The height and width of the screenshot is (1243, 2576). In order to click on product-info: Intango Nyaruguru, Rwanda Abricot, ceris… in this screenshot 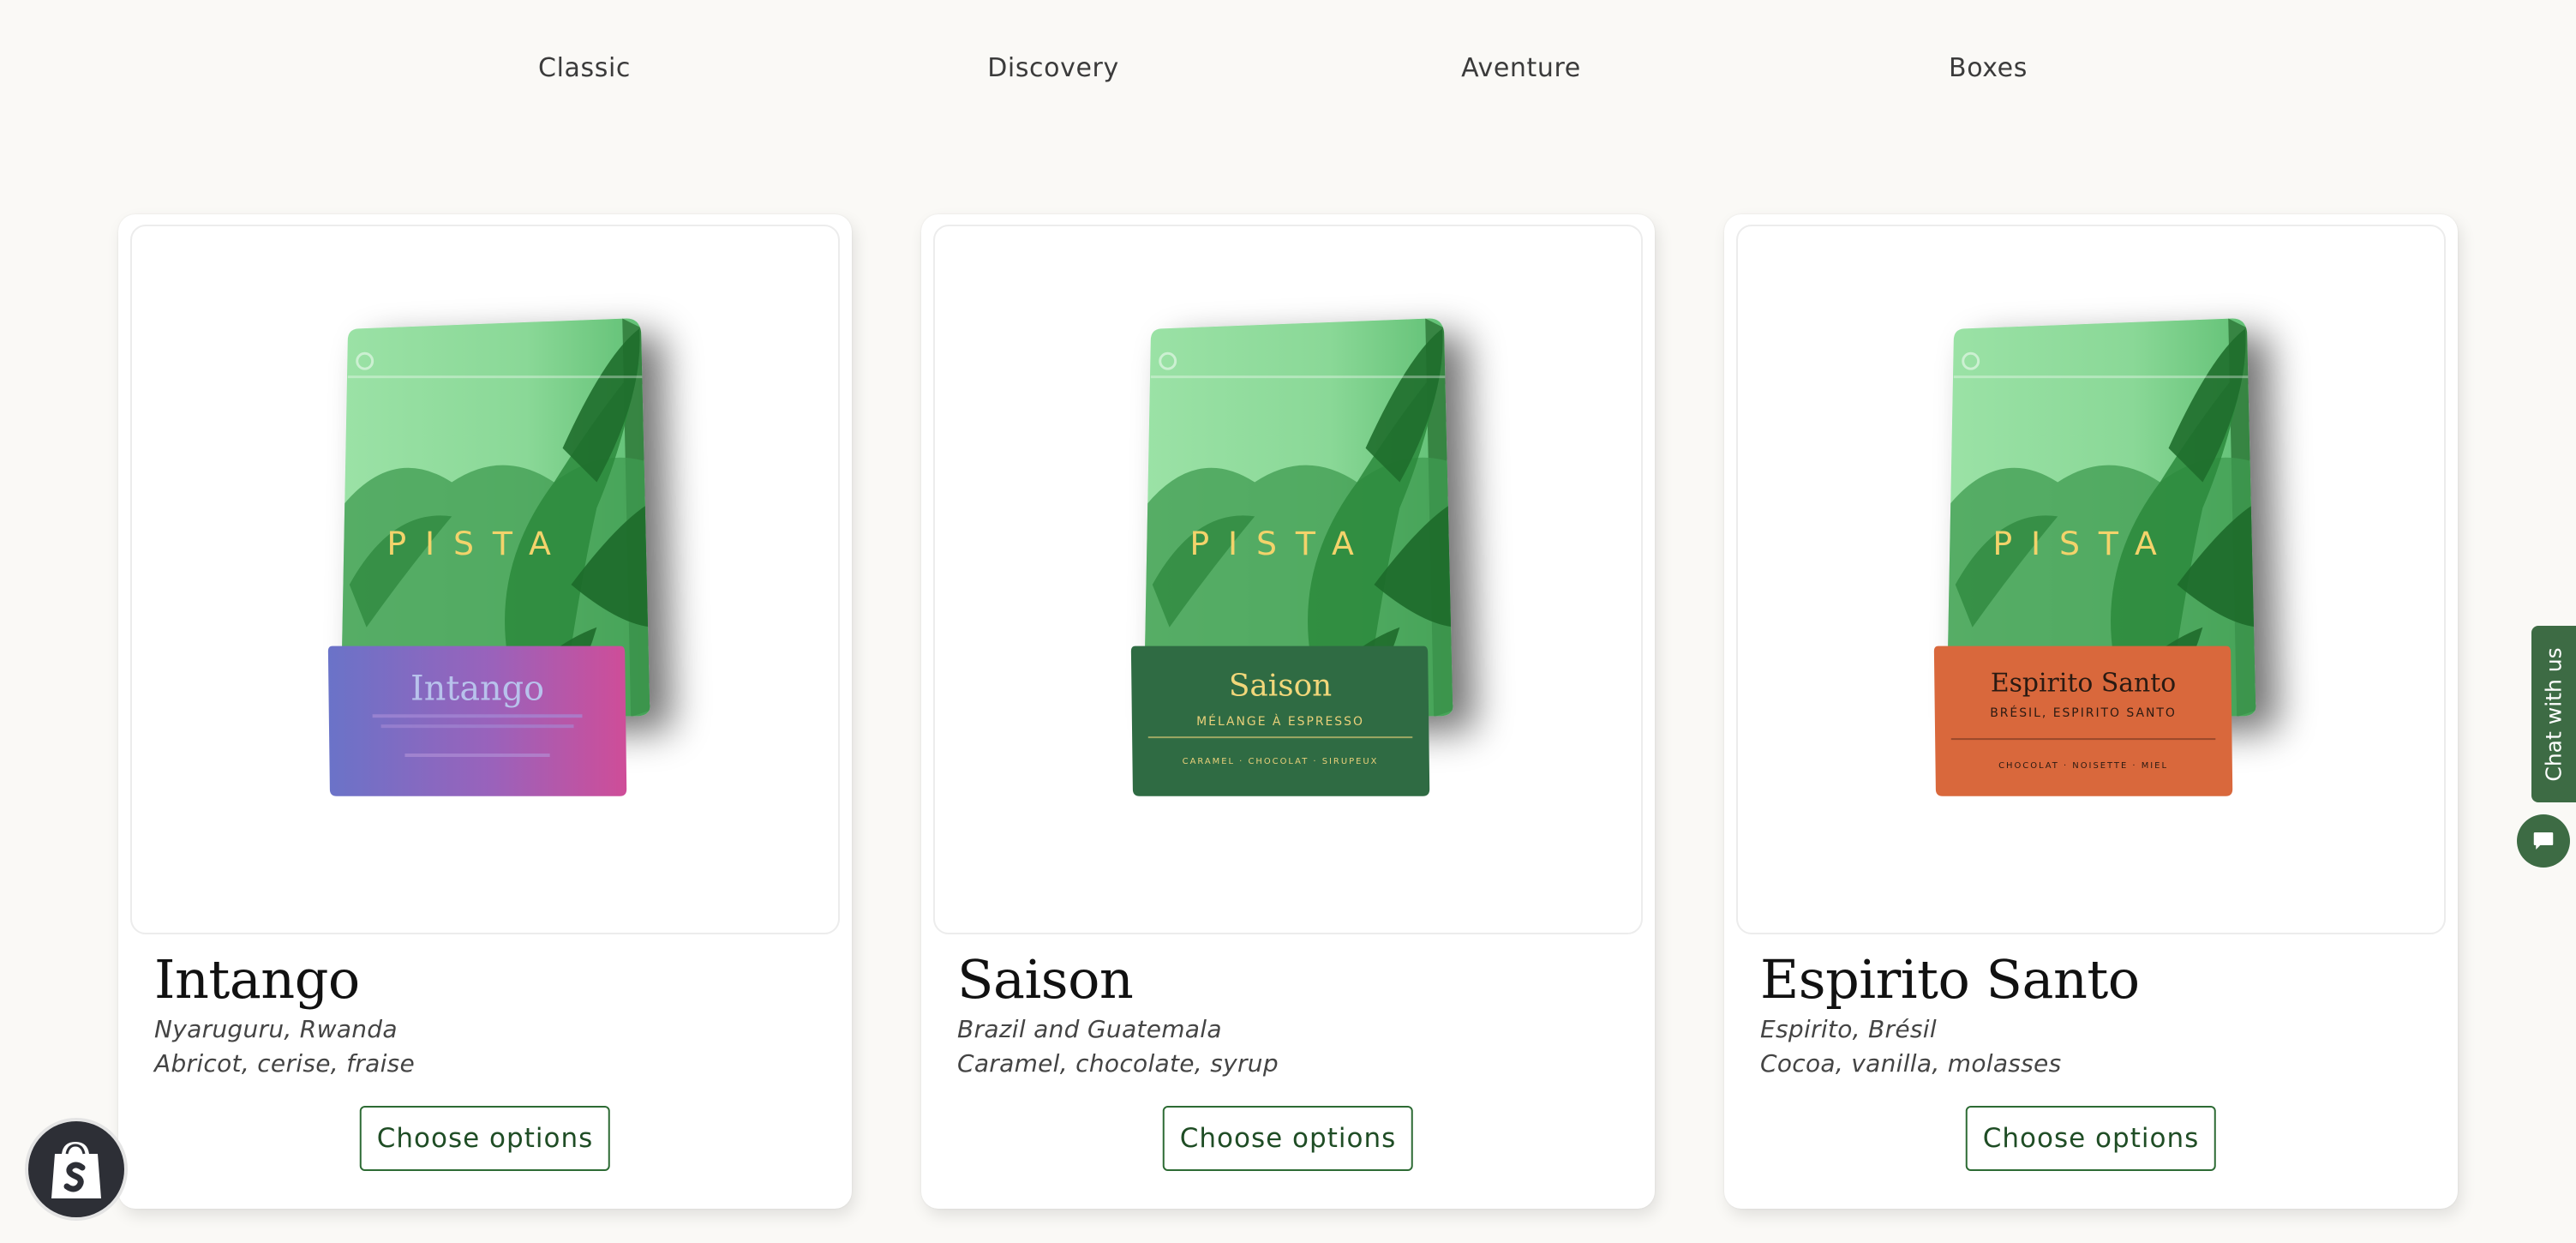, I will do `click(490, 1014)`.